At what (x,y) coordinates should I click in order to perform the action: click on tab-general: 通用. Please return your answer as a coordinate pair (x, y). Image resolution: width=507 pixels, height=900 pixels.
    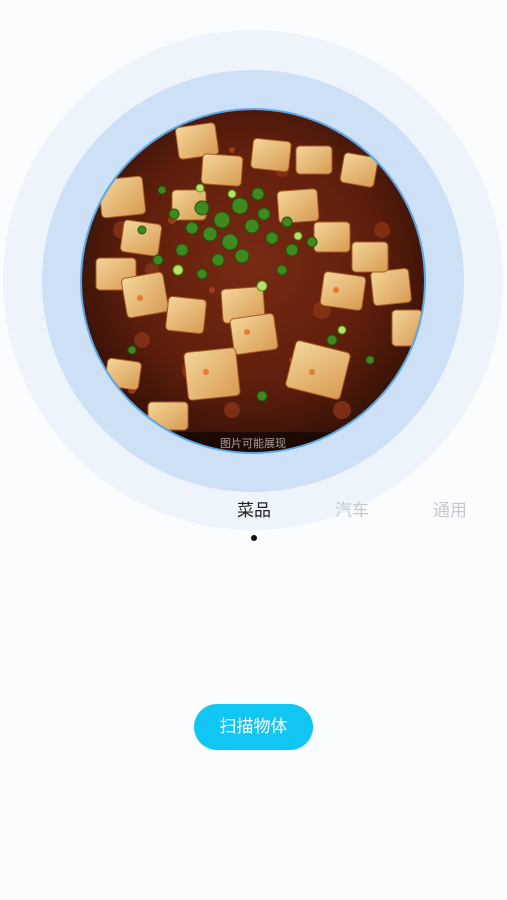
    Looking at the image, I should click on (450, 511).